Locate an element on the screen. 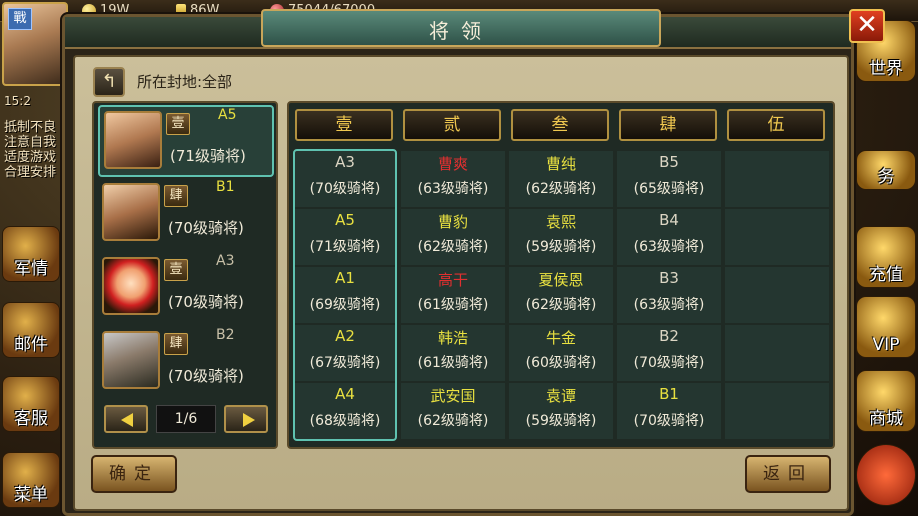 This screenshot has height=516, width=918. general-item: 壹 A5 (71级骑将) is located at coordinates (186, 141).